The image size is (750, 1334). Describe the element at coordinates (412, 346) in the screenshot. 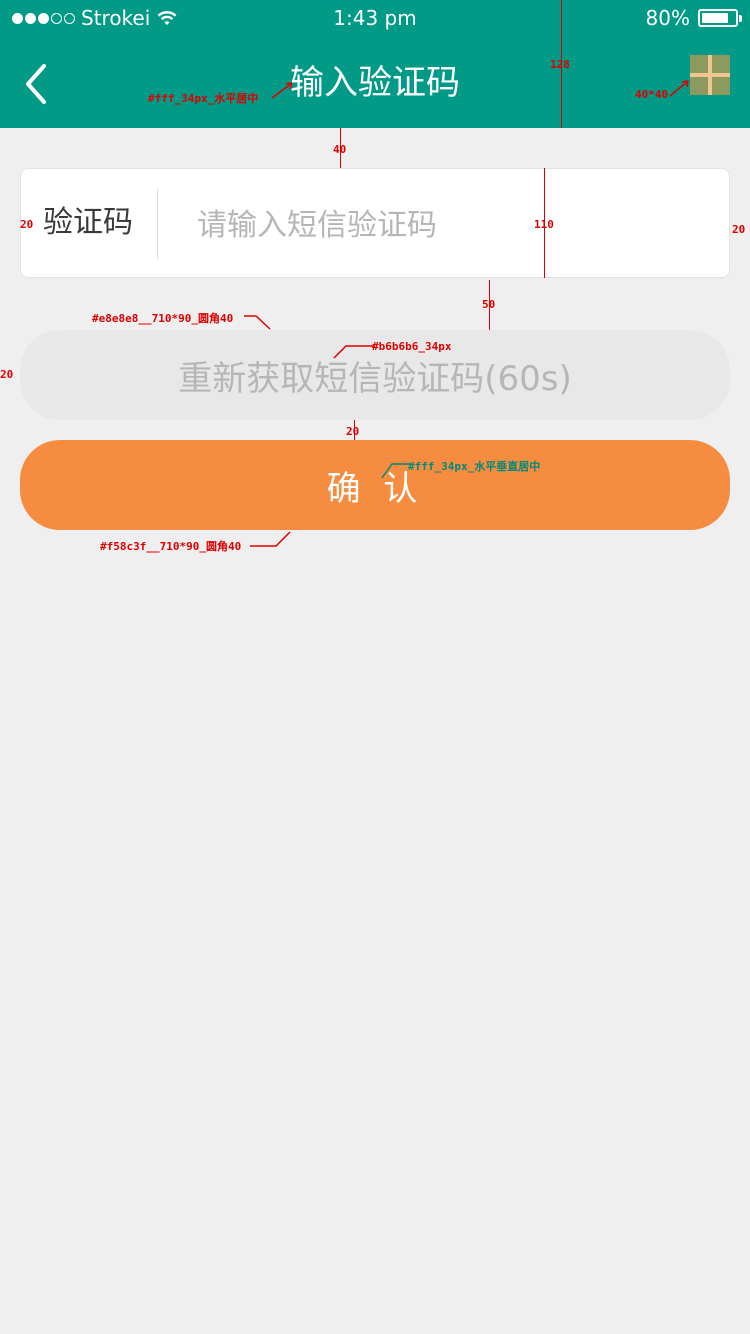

I see `ann-resend-text-spec: #b6b6b6_34px` at that location.